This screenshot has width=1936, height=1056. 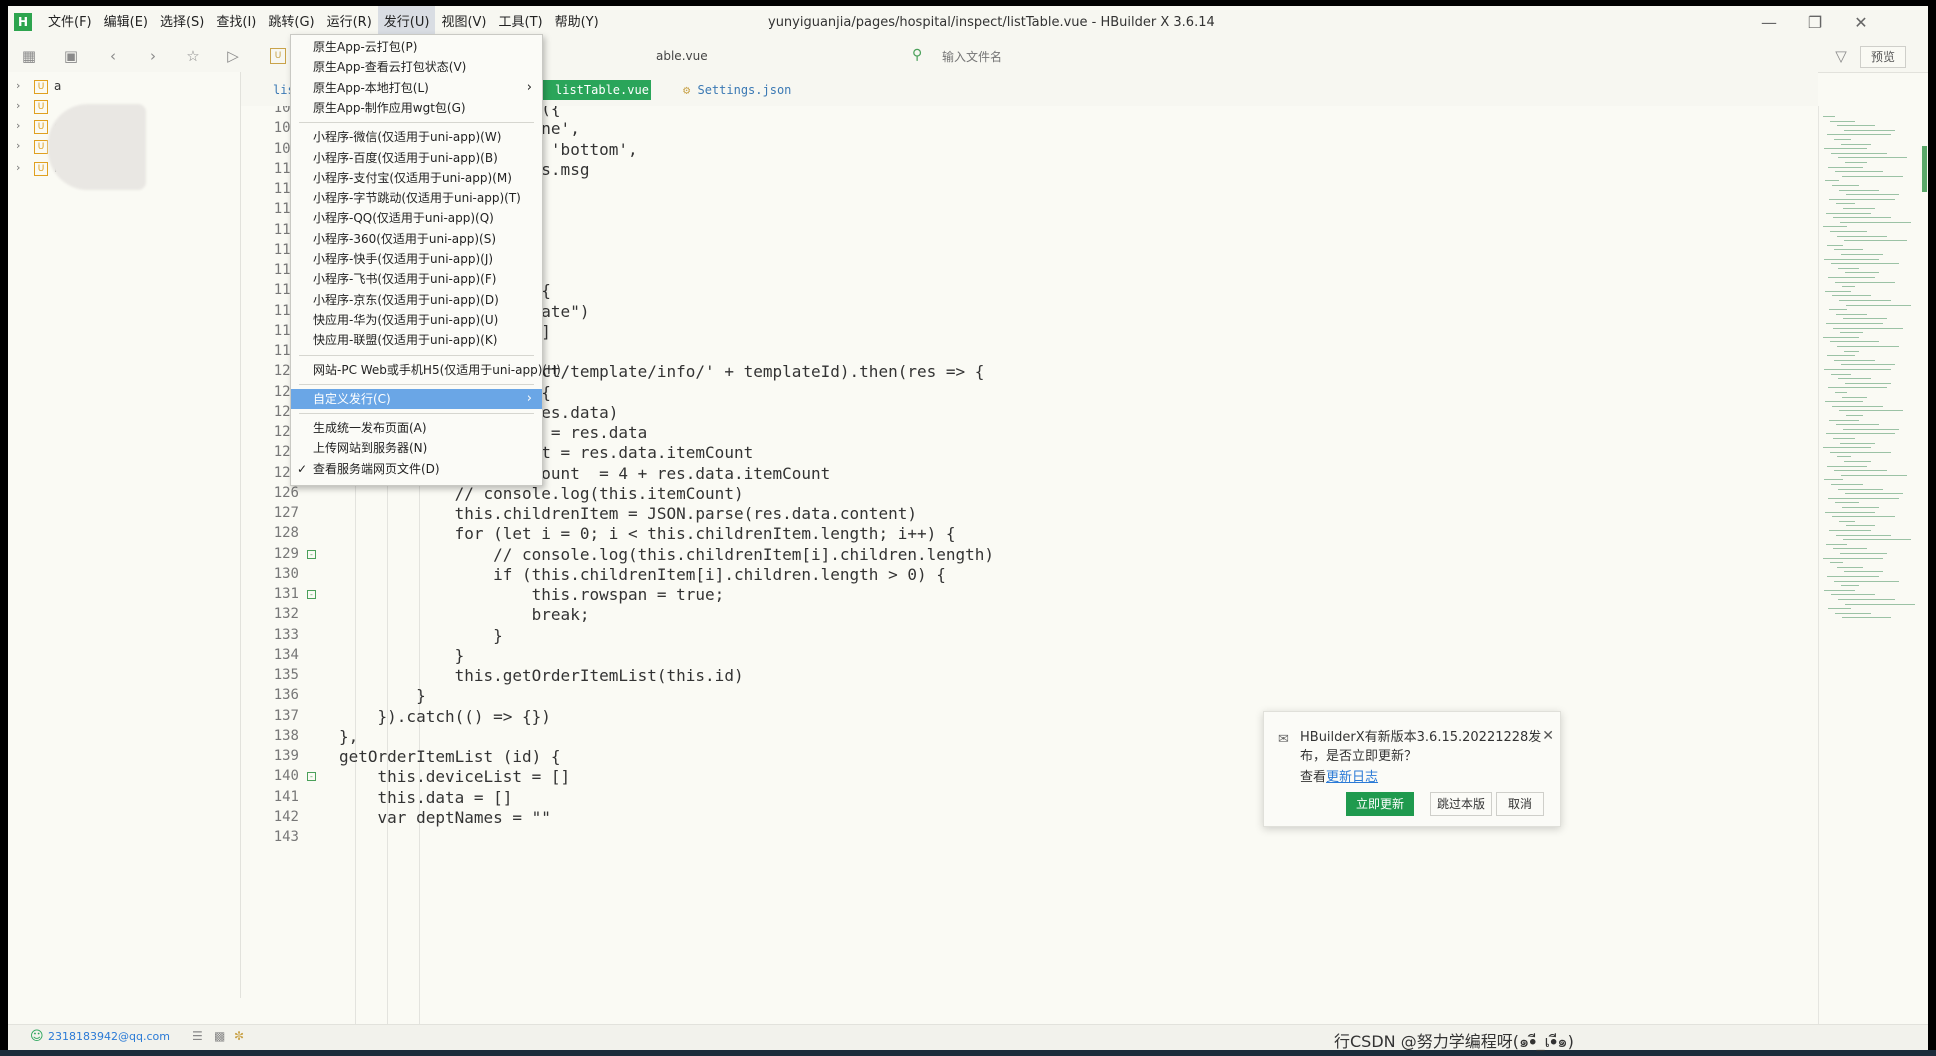 I want to click on publish-menu-item: 小程序-QQ(仅适用于uni-app)(Q), so click(x=416, y=218).